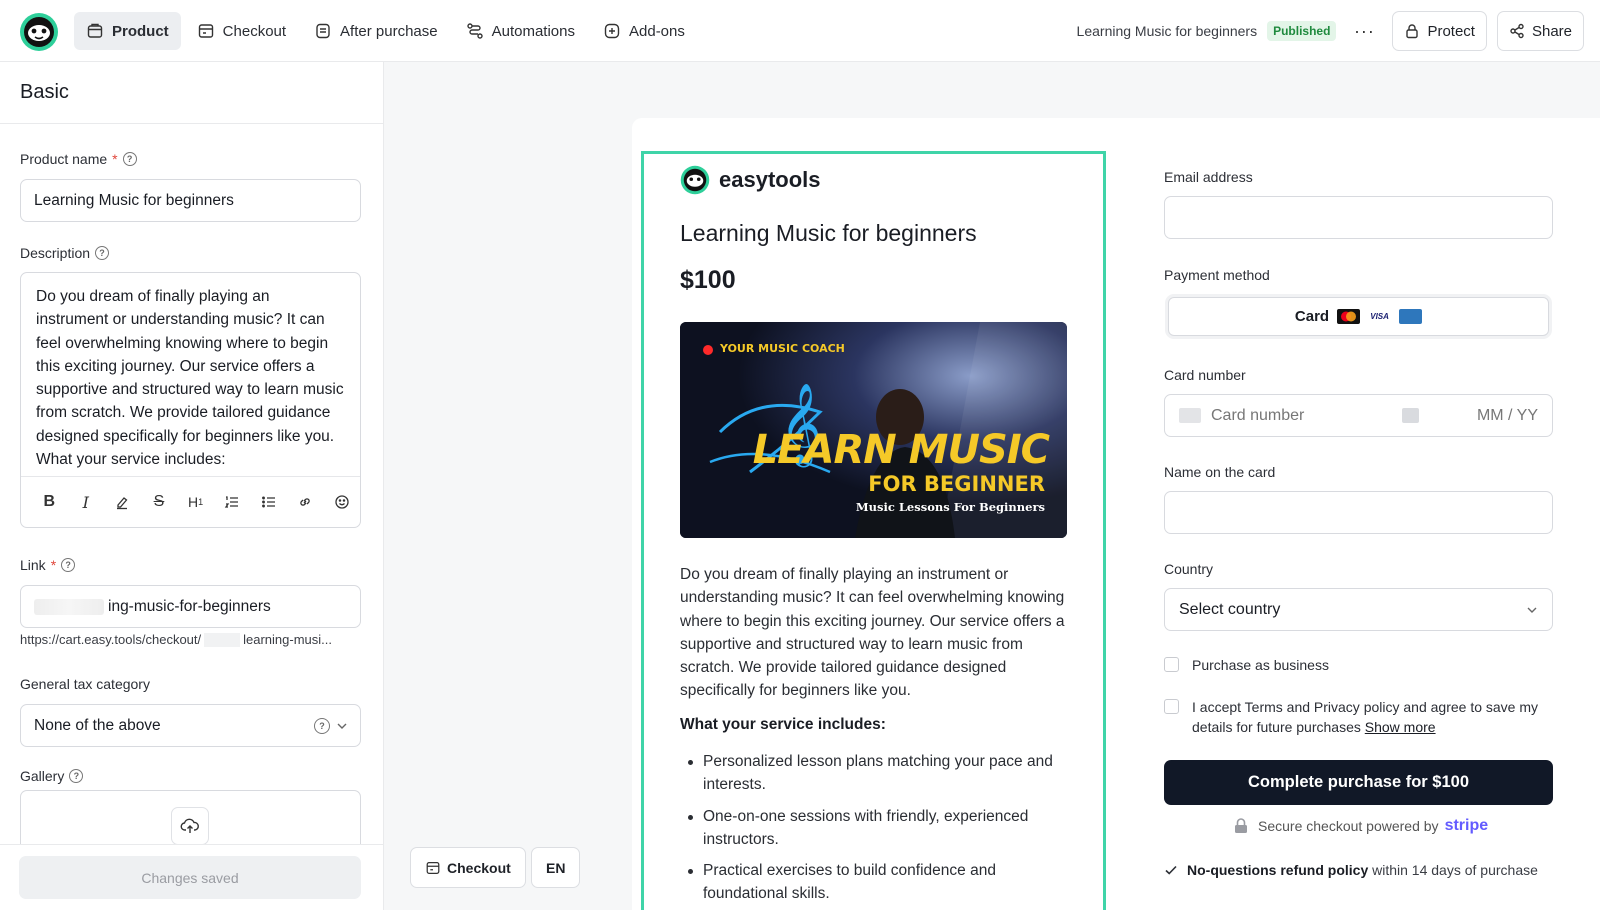 The width and height of the screenshot is (1600, 910). Describe the element at coordinates (42, 776) in the screenshot. I see `label-text: Gallery` at that location.